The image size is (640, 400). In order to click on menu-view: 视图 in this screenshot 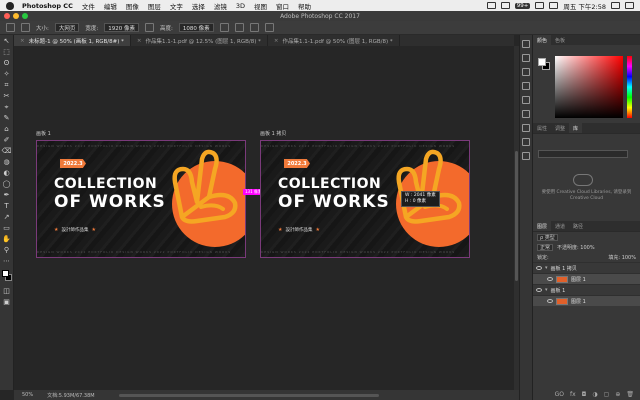, I will do `click(260, 6)`.